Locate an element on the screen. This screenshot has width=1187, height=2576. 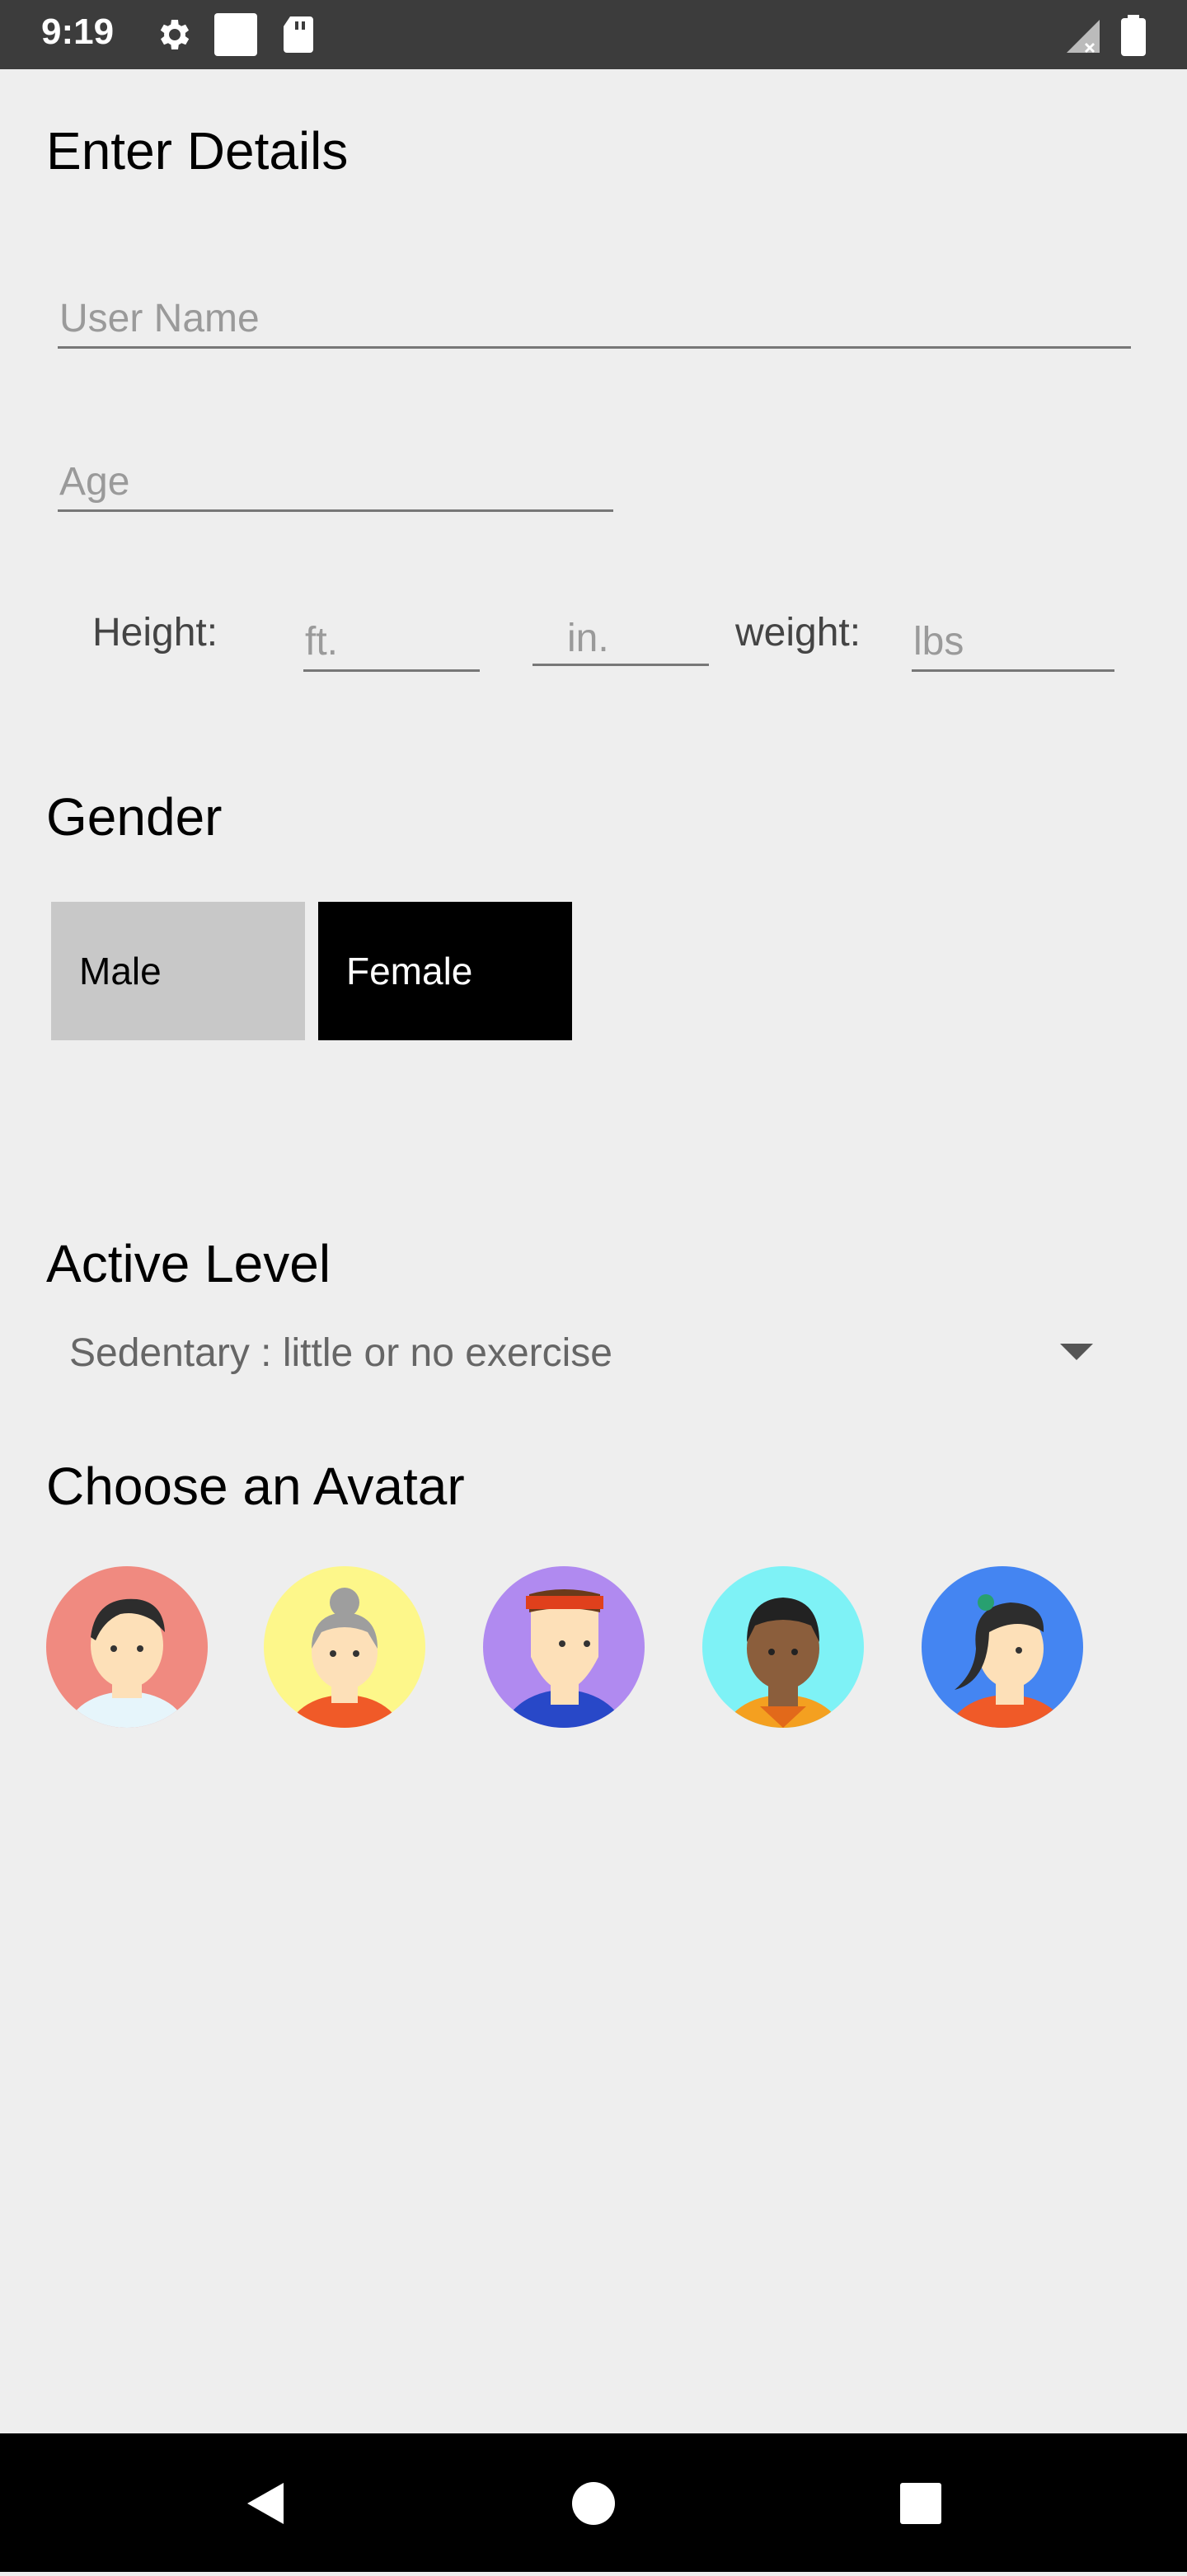
active-level-value: Sedentary : little or no exercise is located at coordinates (340, 1353).